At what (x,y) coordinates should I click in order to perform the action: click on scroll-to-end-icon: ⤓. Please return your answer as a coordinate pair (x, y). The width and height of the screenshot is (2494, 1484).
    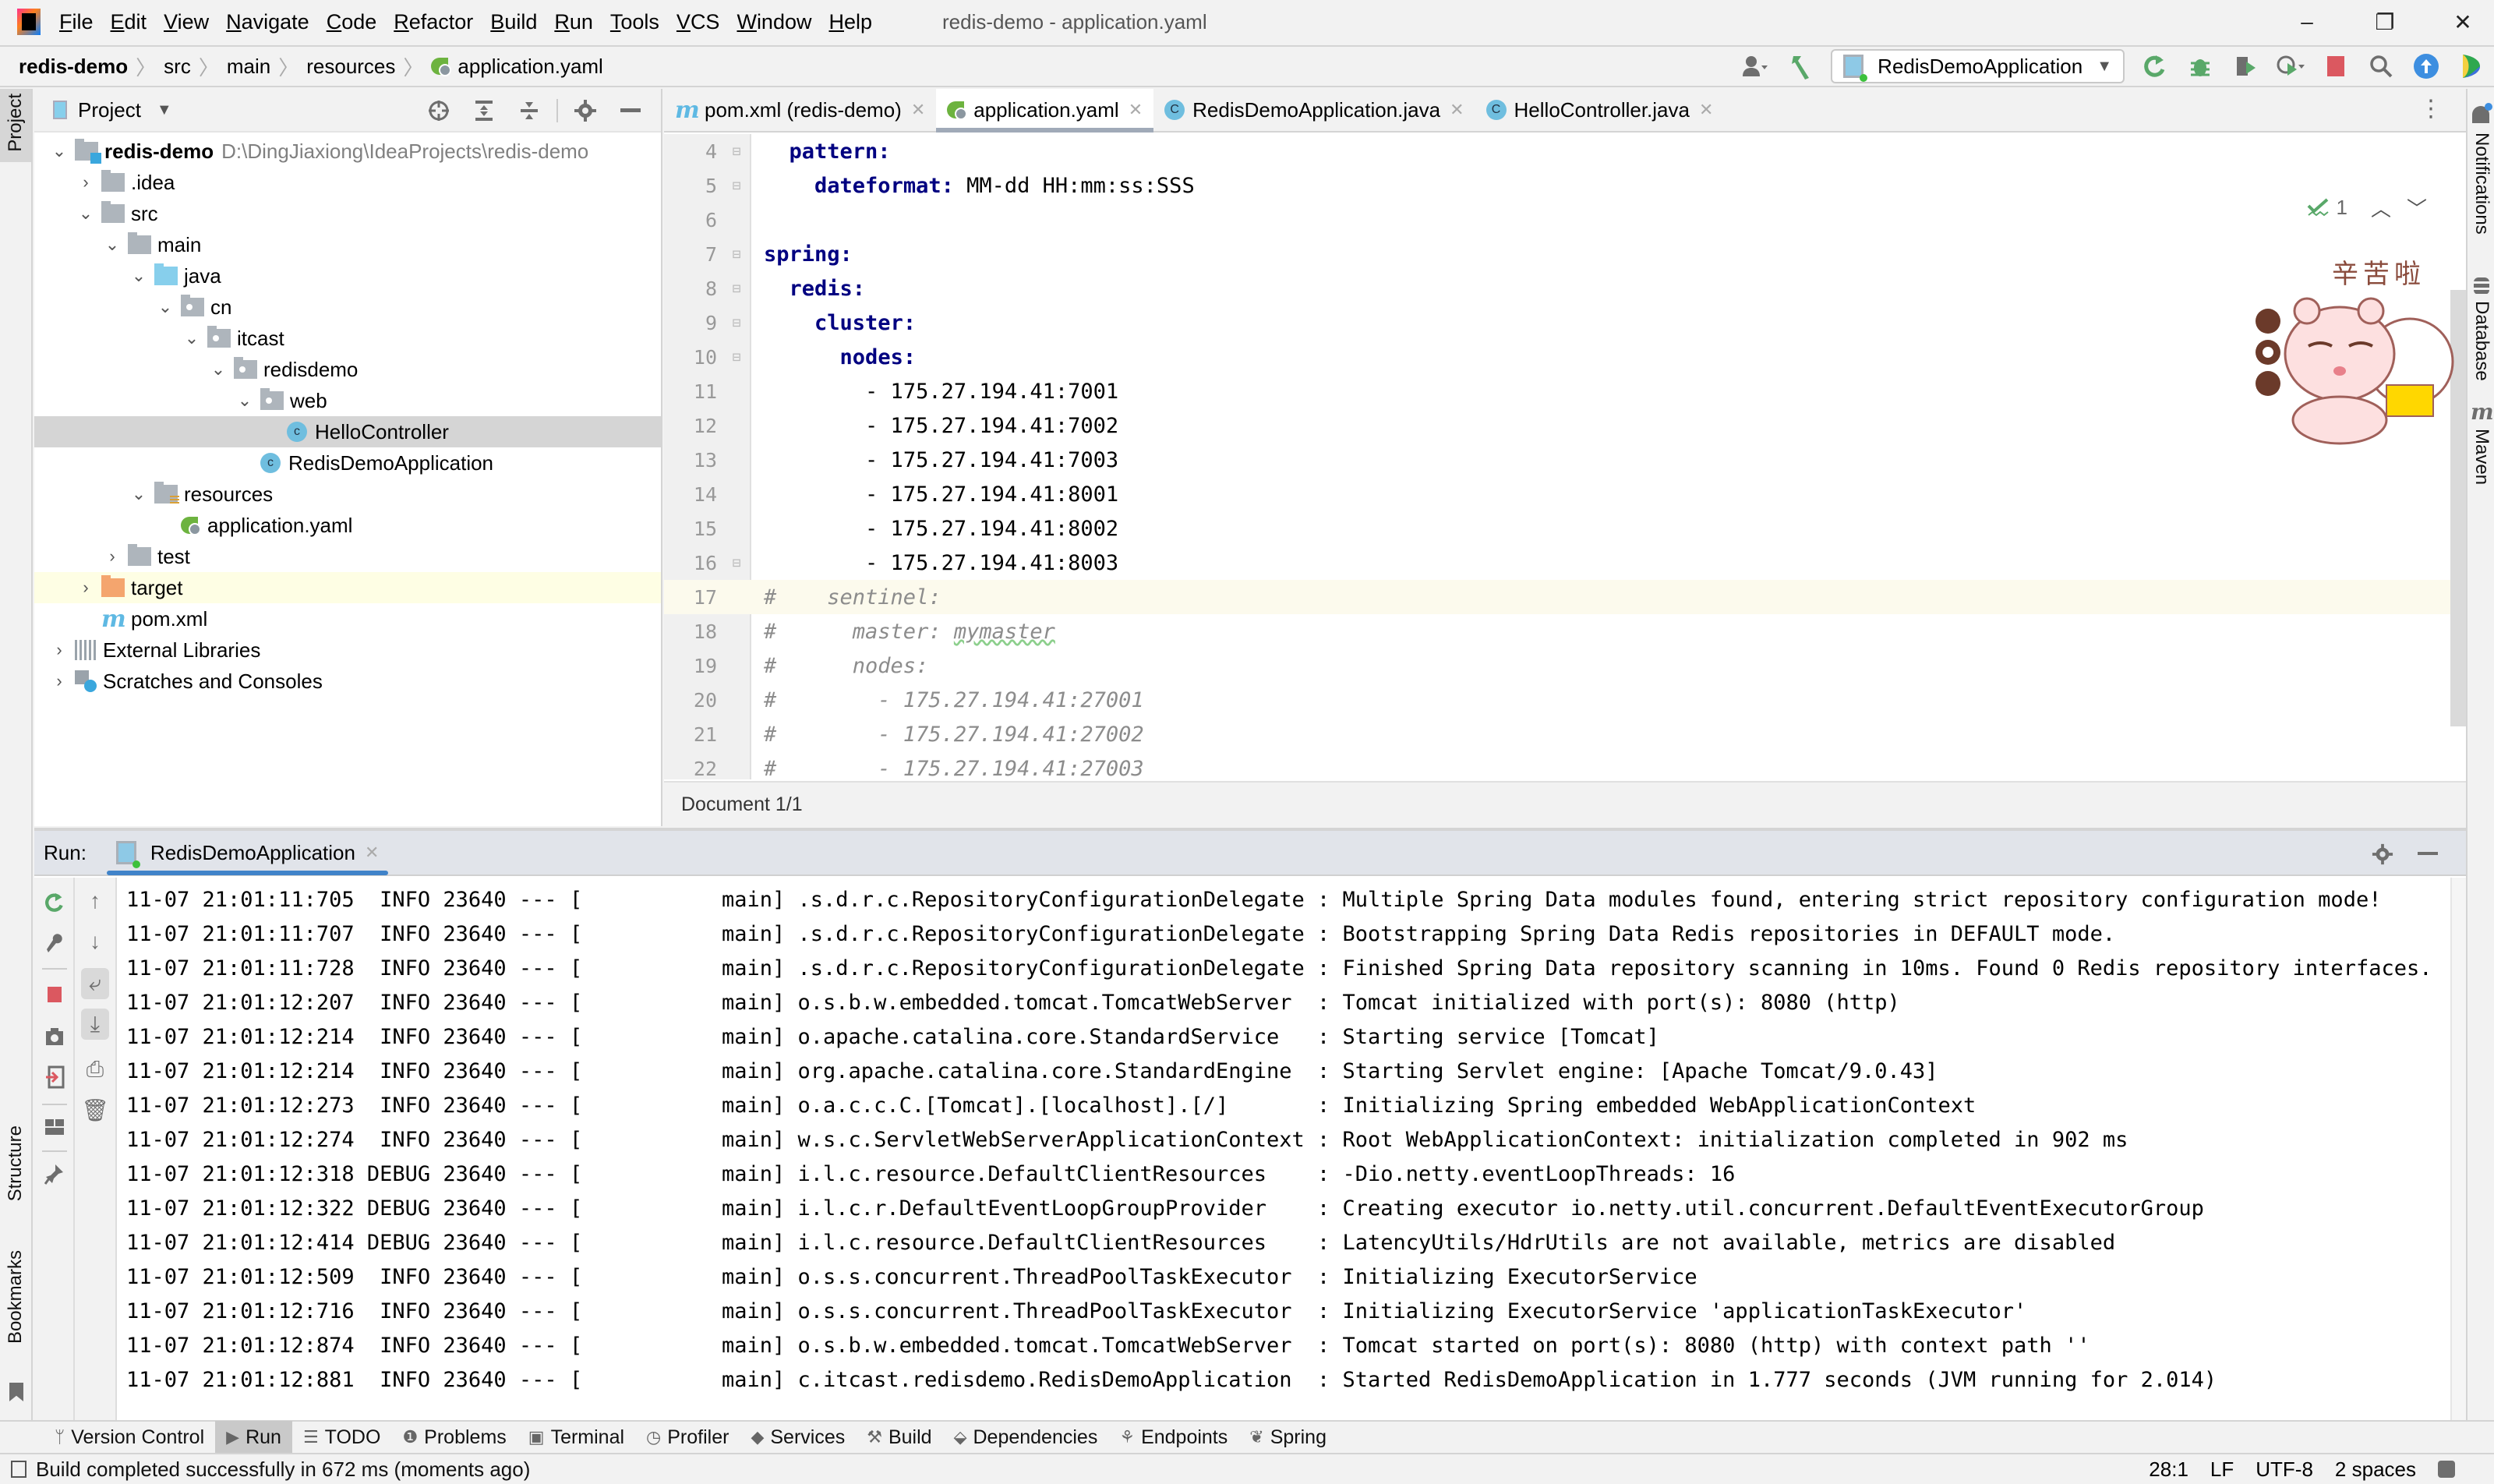
    Looking at the image, I should click on (95, 1024).